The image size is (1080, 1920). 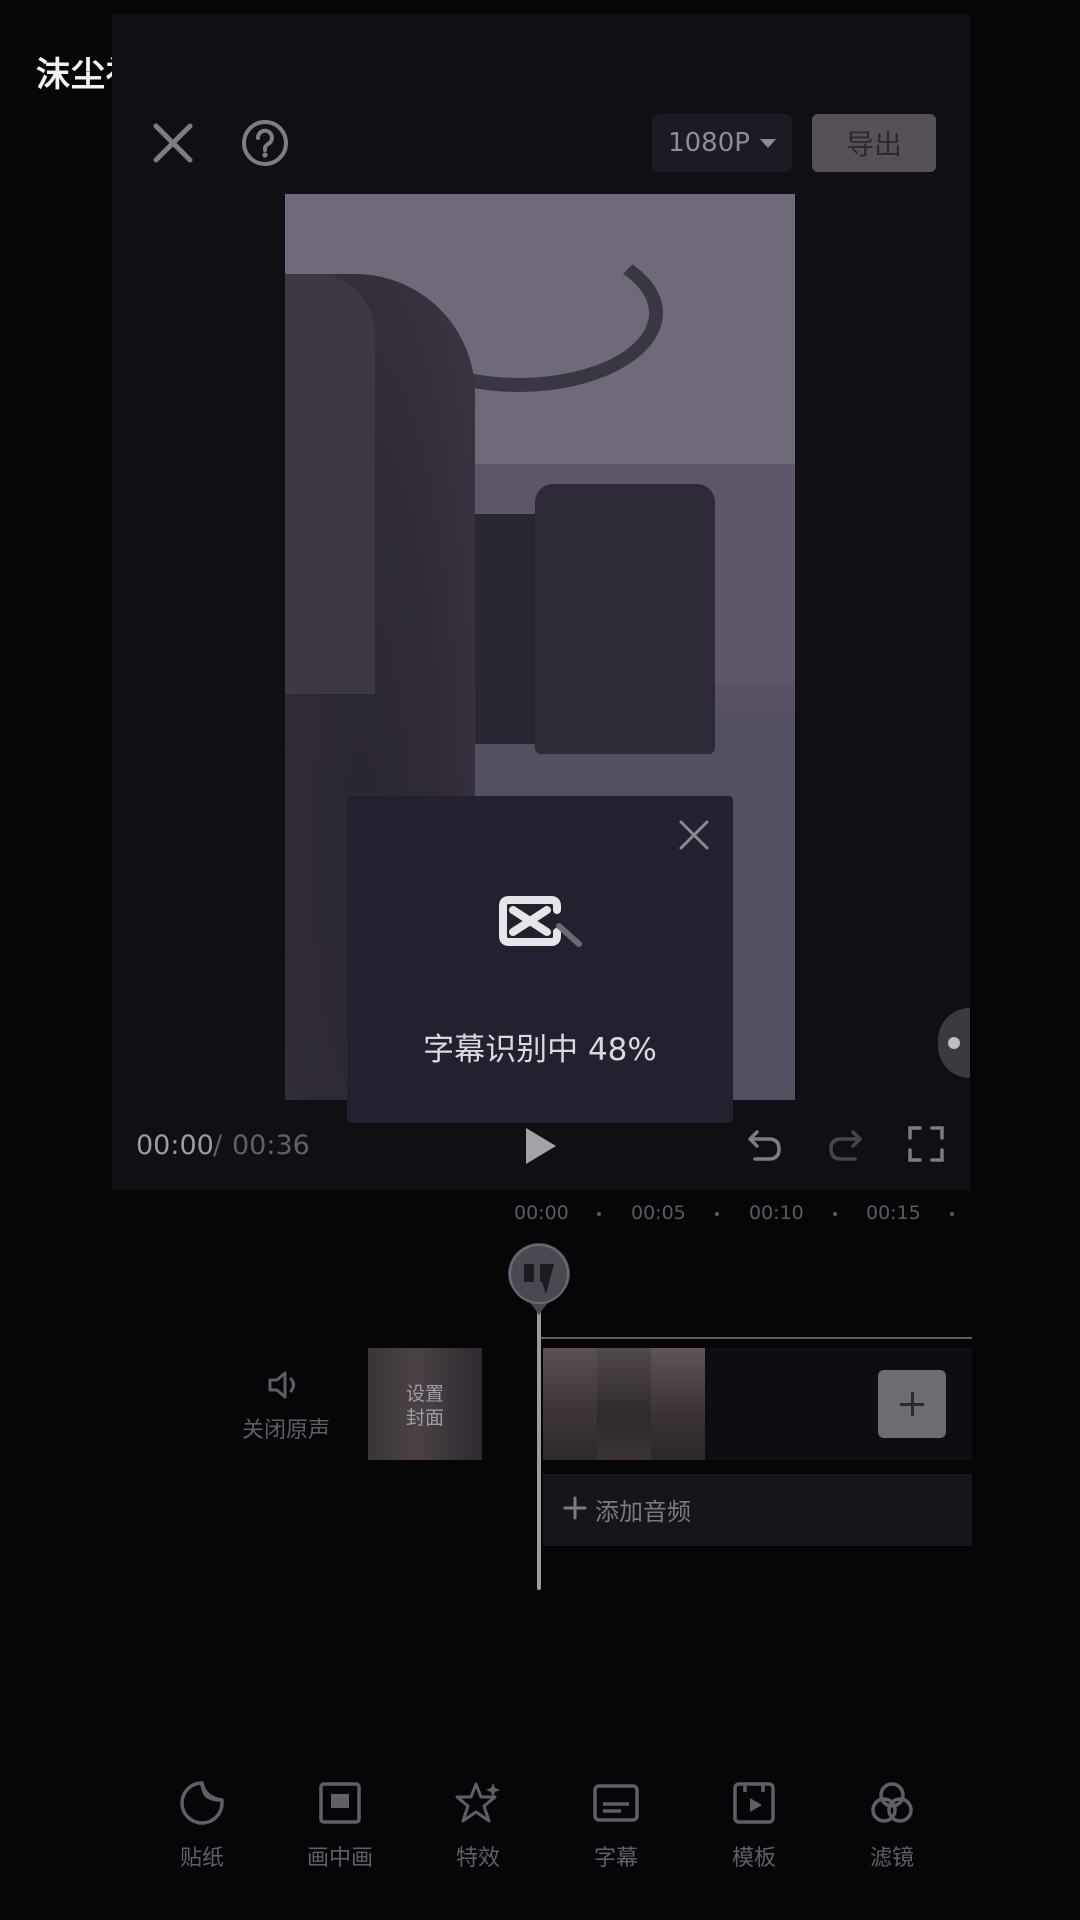 I want to click on mute-original-audio-button: 关闭原声, so click(x=286, y=1408).